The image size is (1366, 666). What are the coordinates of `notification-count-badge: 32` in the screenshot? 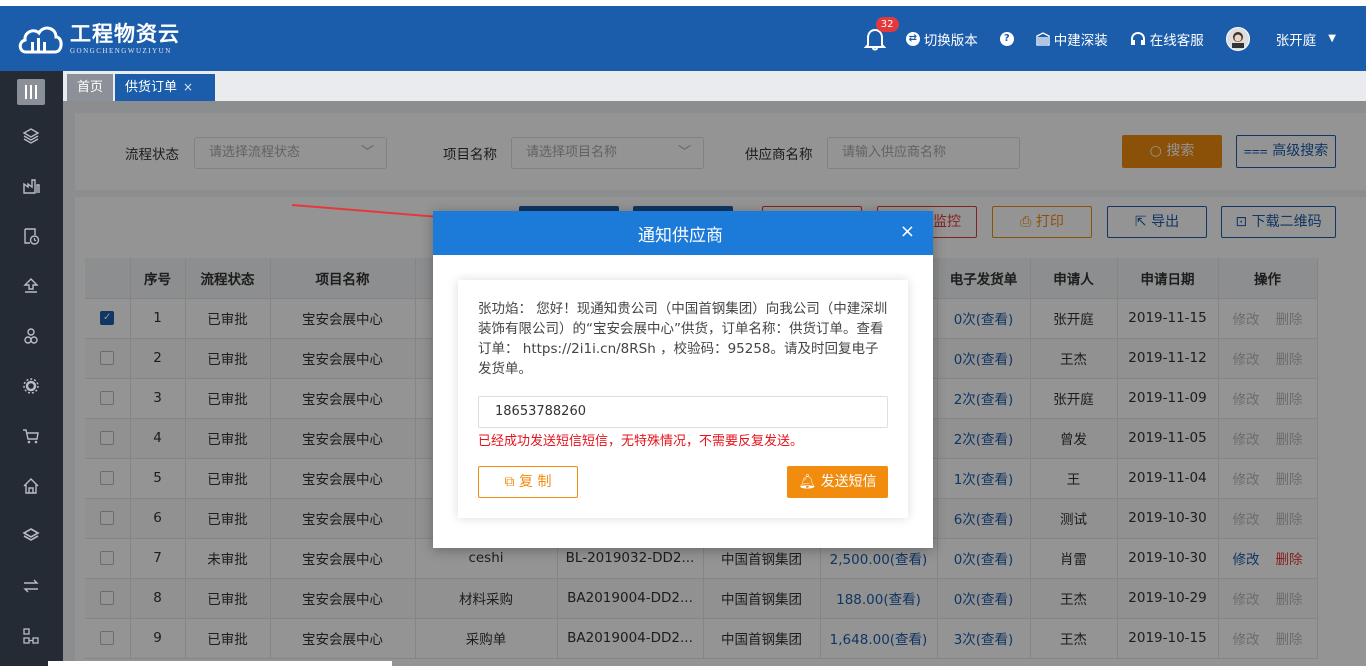 It's located at (887, 24).